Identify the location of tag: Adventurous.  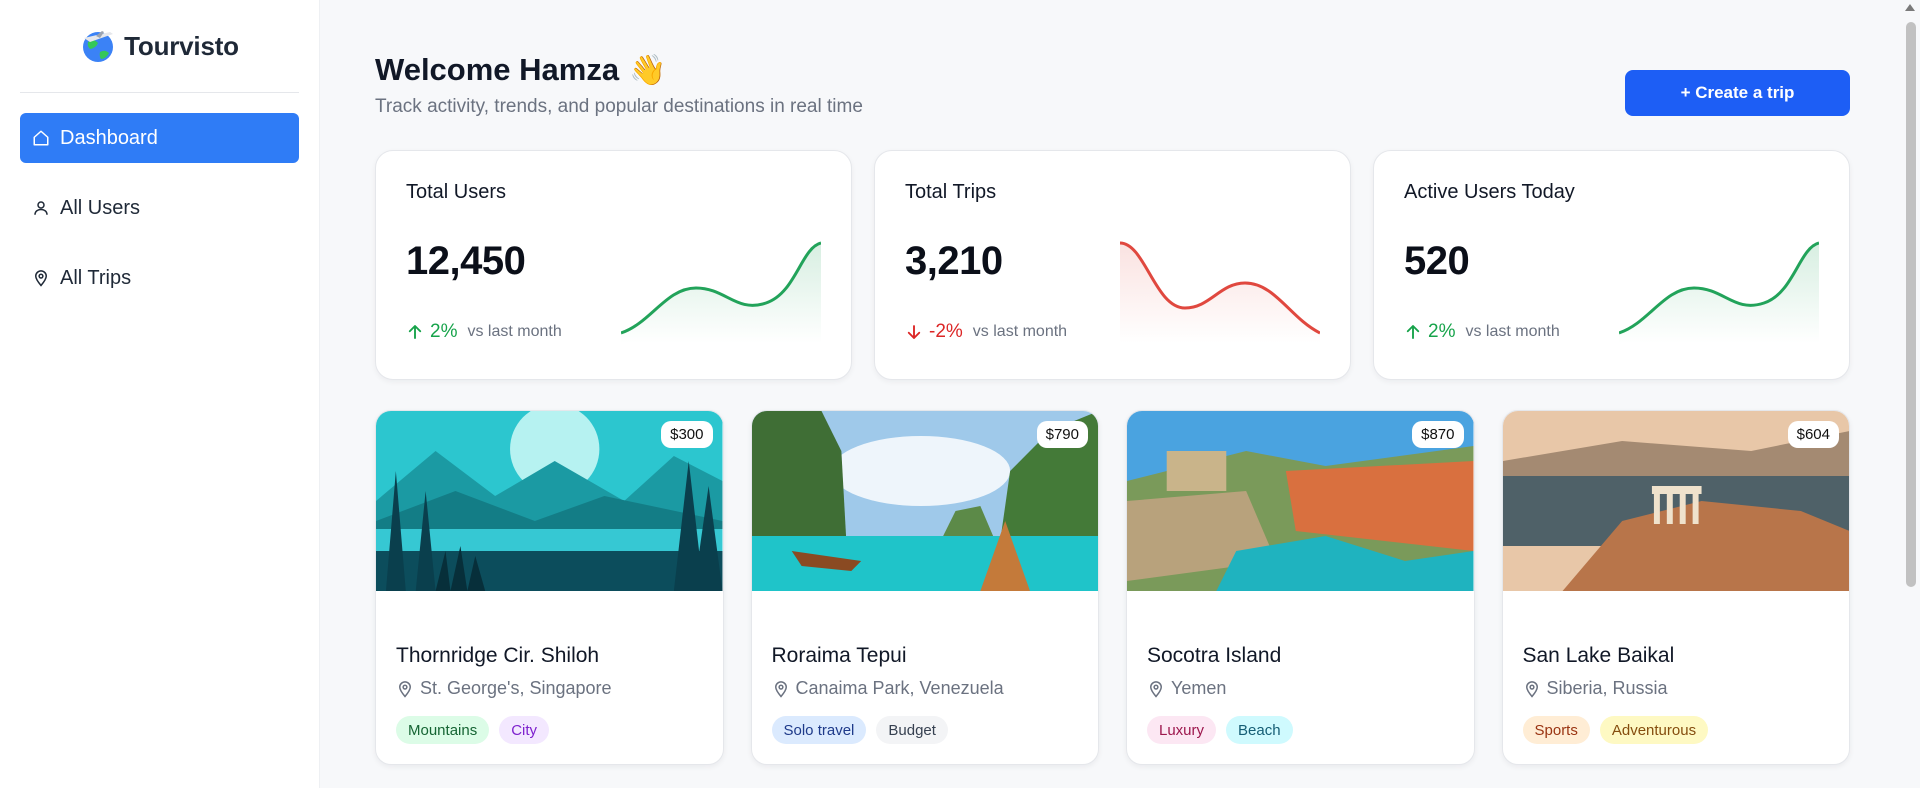
(1654, 730).